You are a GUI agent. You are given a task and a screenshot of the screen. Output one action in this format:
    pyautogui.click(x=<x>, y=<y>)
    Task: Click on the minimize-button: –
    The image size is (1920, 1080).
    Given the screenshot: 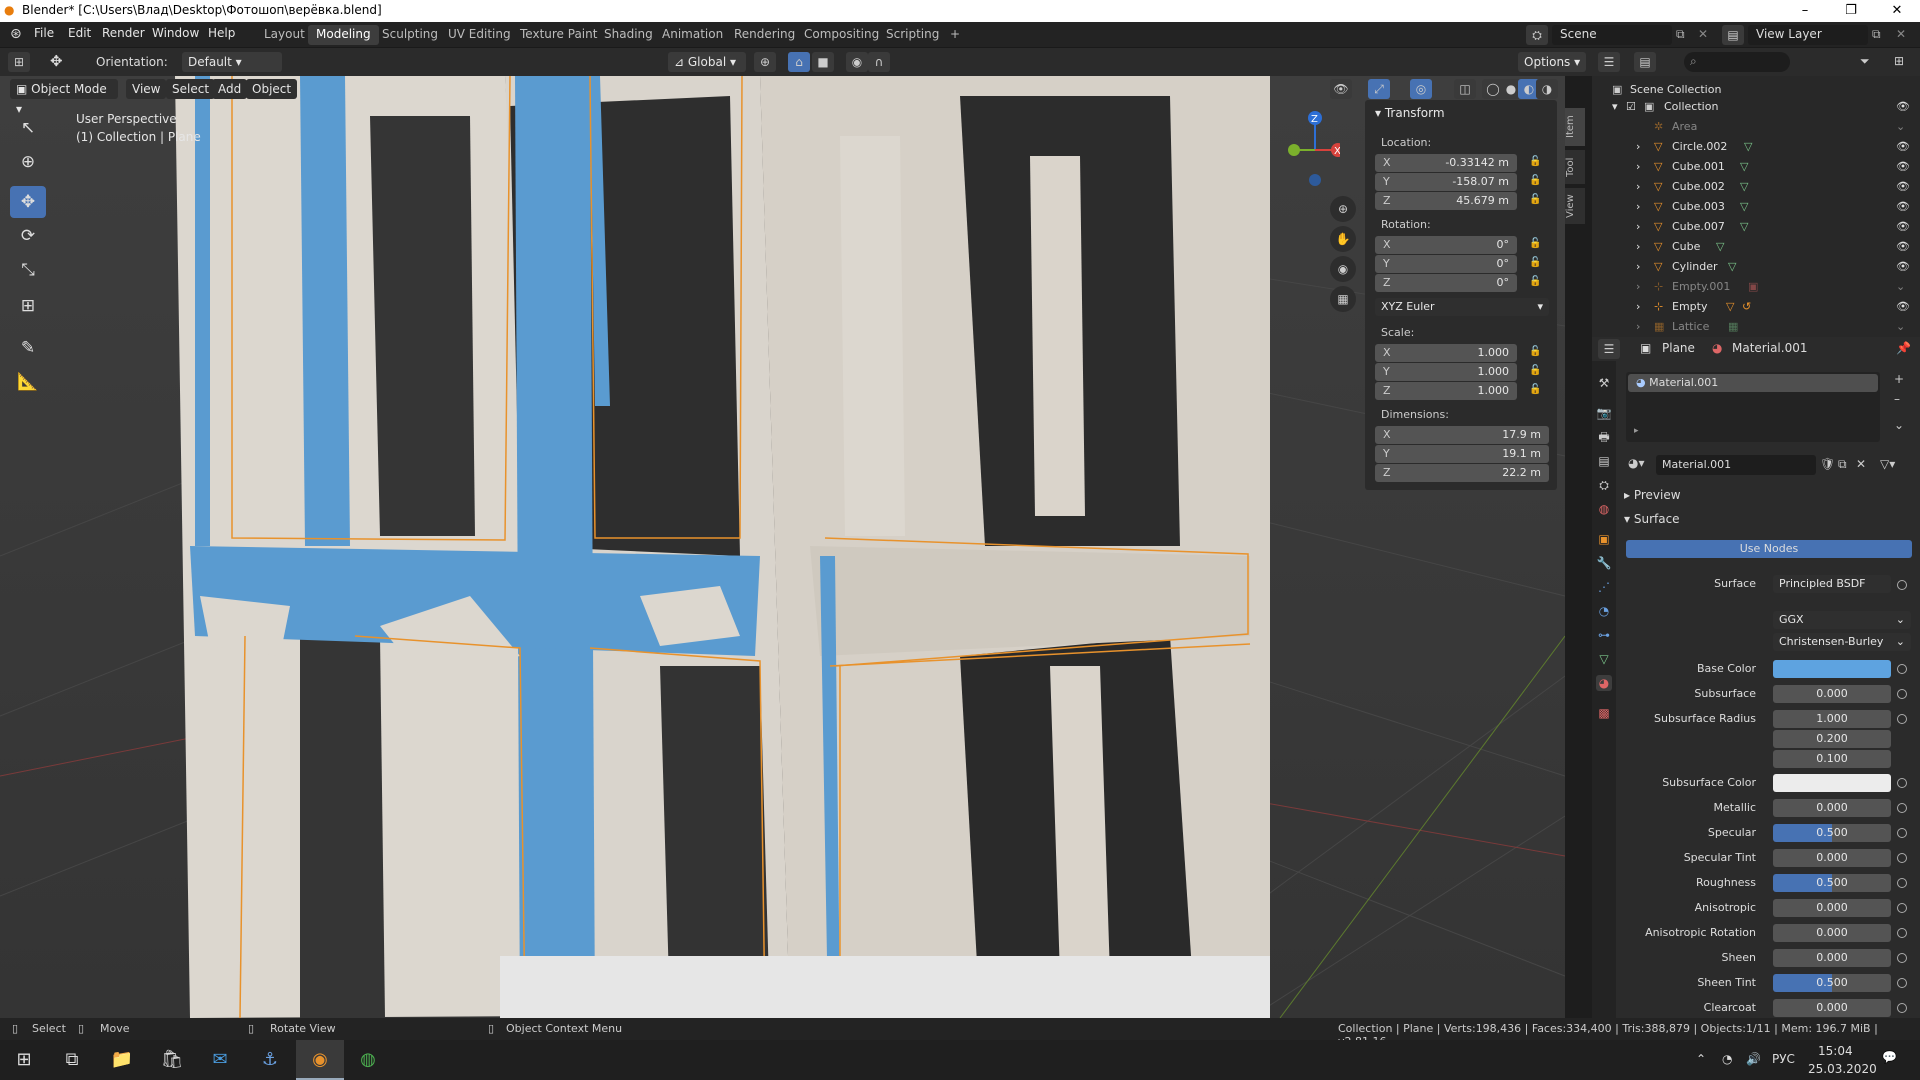 What is the action you would take?
    pyautogui.click(x=1805, y=11)
    